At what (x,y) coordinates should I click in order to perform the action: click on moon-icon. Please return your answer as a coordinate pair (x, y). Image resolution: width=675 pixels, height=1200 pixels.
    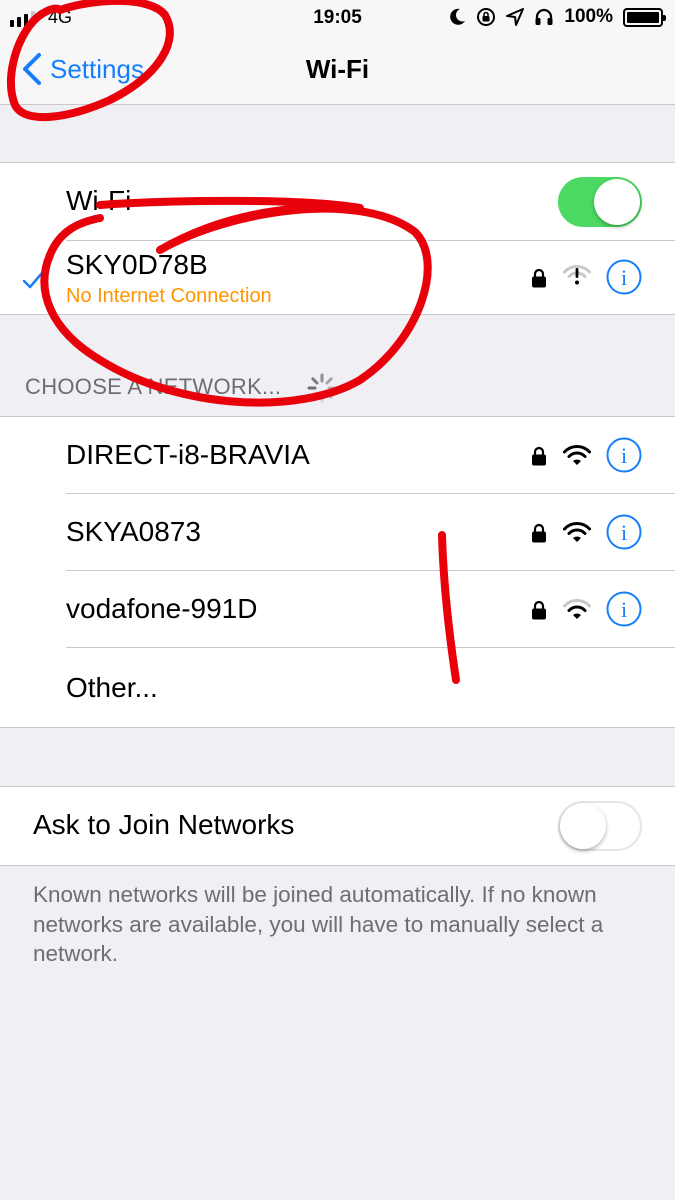
    Looking at the image, I should click on (458, 16).